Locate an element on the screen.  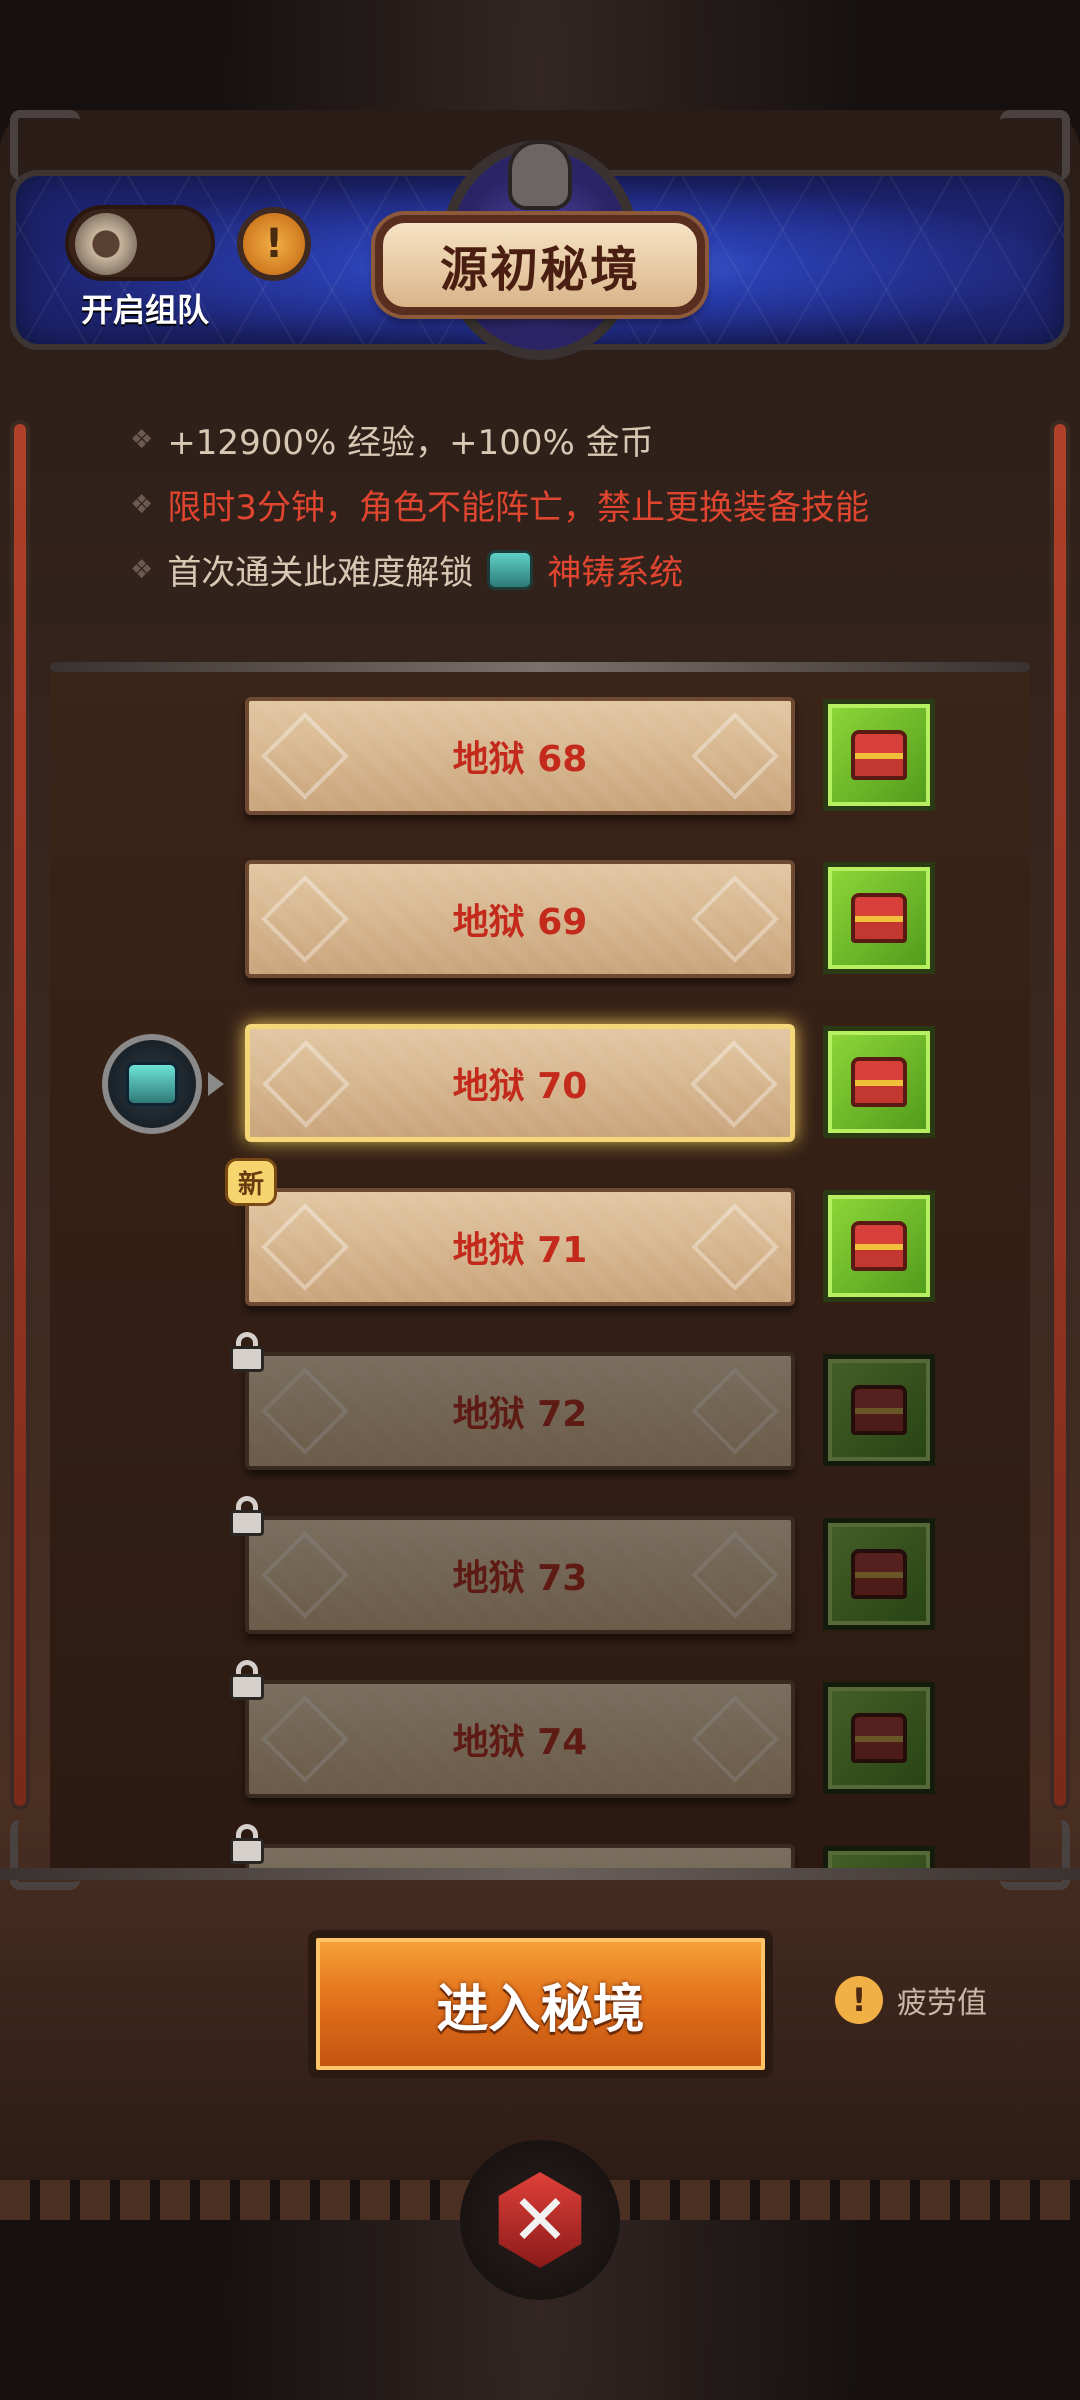
level-row-locked: 地狱 72 is located at coordinates (540, 1402).